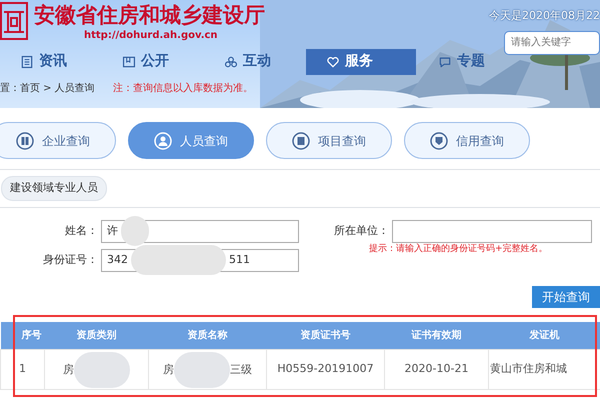 This screenshot has width=600, height=402. Describe the element at coordinates (25, 141) in the screenshot. I see `building-icon` at that location.